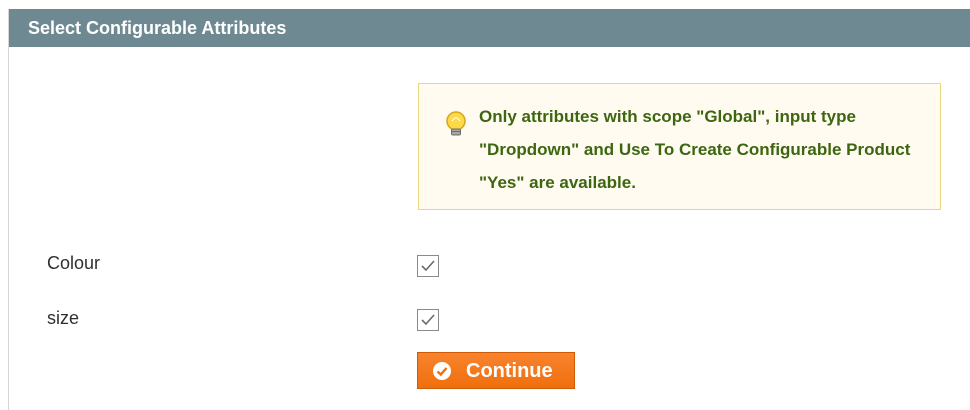  I want to click on check-circle-icon, so click(442, 371).